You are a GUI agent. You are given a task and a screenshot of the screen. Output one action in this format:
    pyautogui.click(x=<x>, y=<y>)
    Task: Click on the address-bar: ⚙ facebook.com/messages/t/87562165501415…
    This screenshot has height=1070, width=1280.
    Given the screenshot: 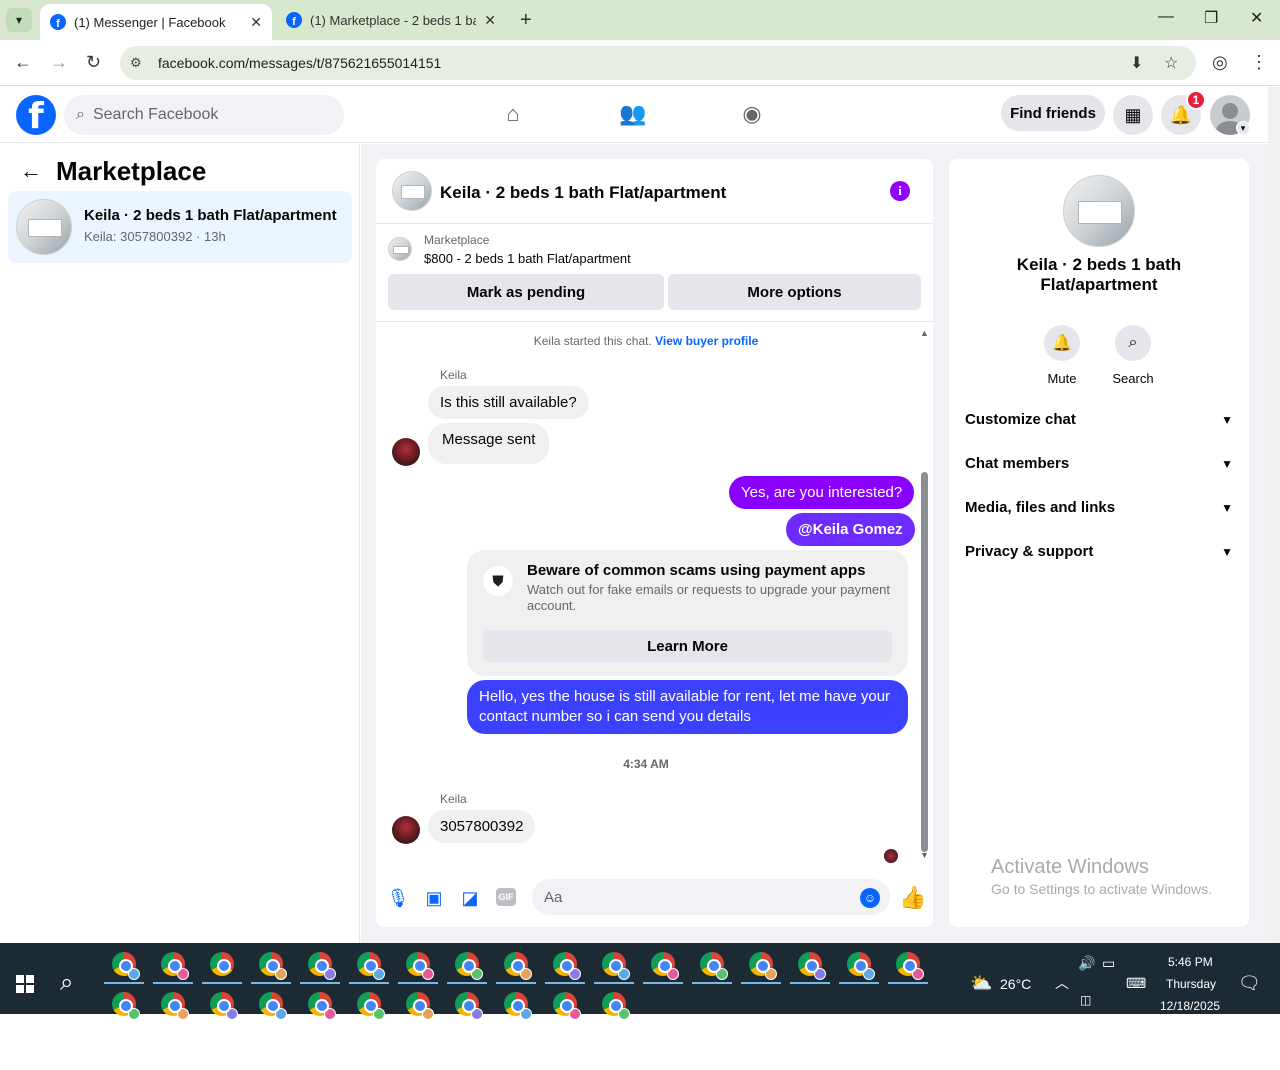 What is the action you would take?
    pyautogui.click(x=658, y=63)
    